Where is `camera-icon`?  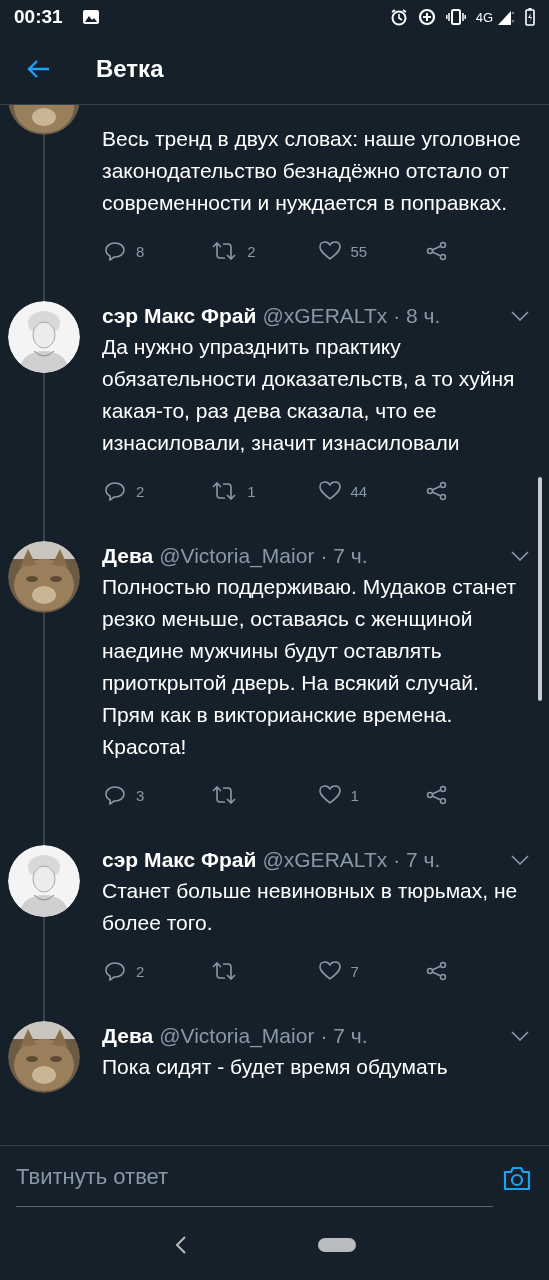 camera-icon is located at coordinates (517, 1178).